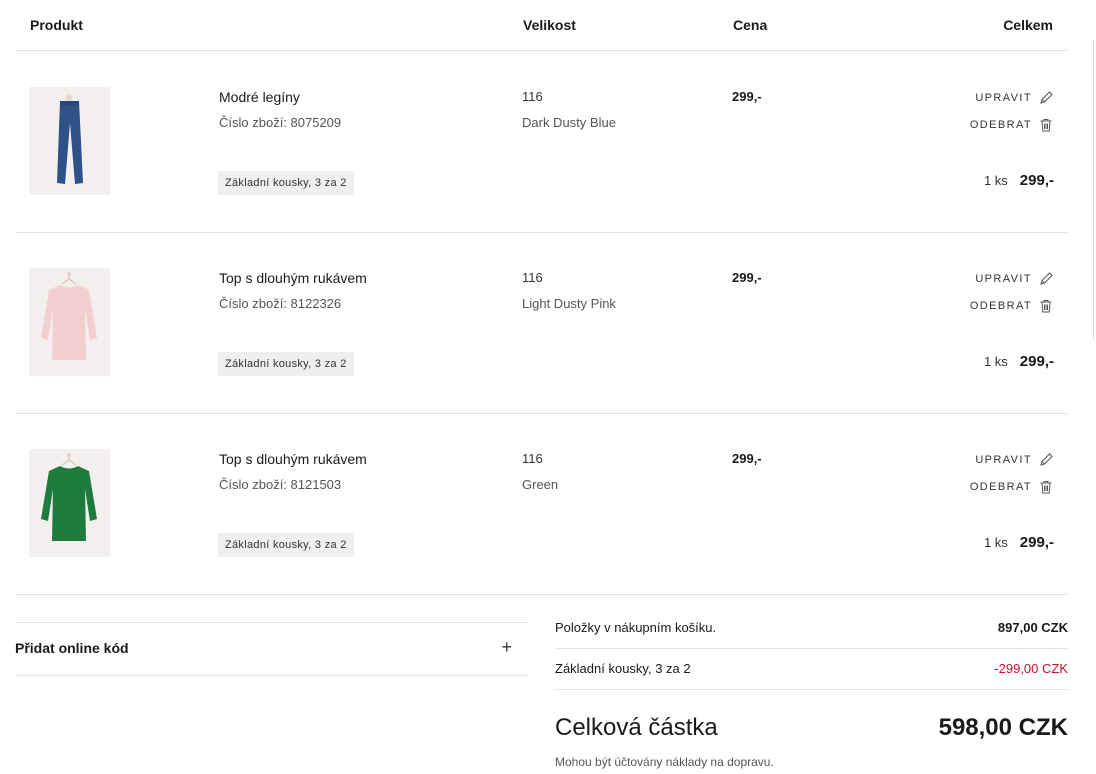  I want to click on leggings-image-icon, so click(69, 141).